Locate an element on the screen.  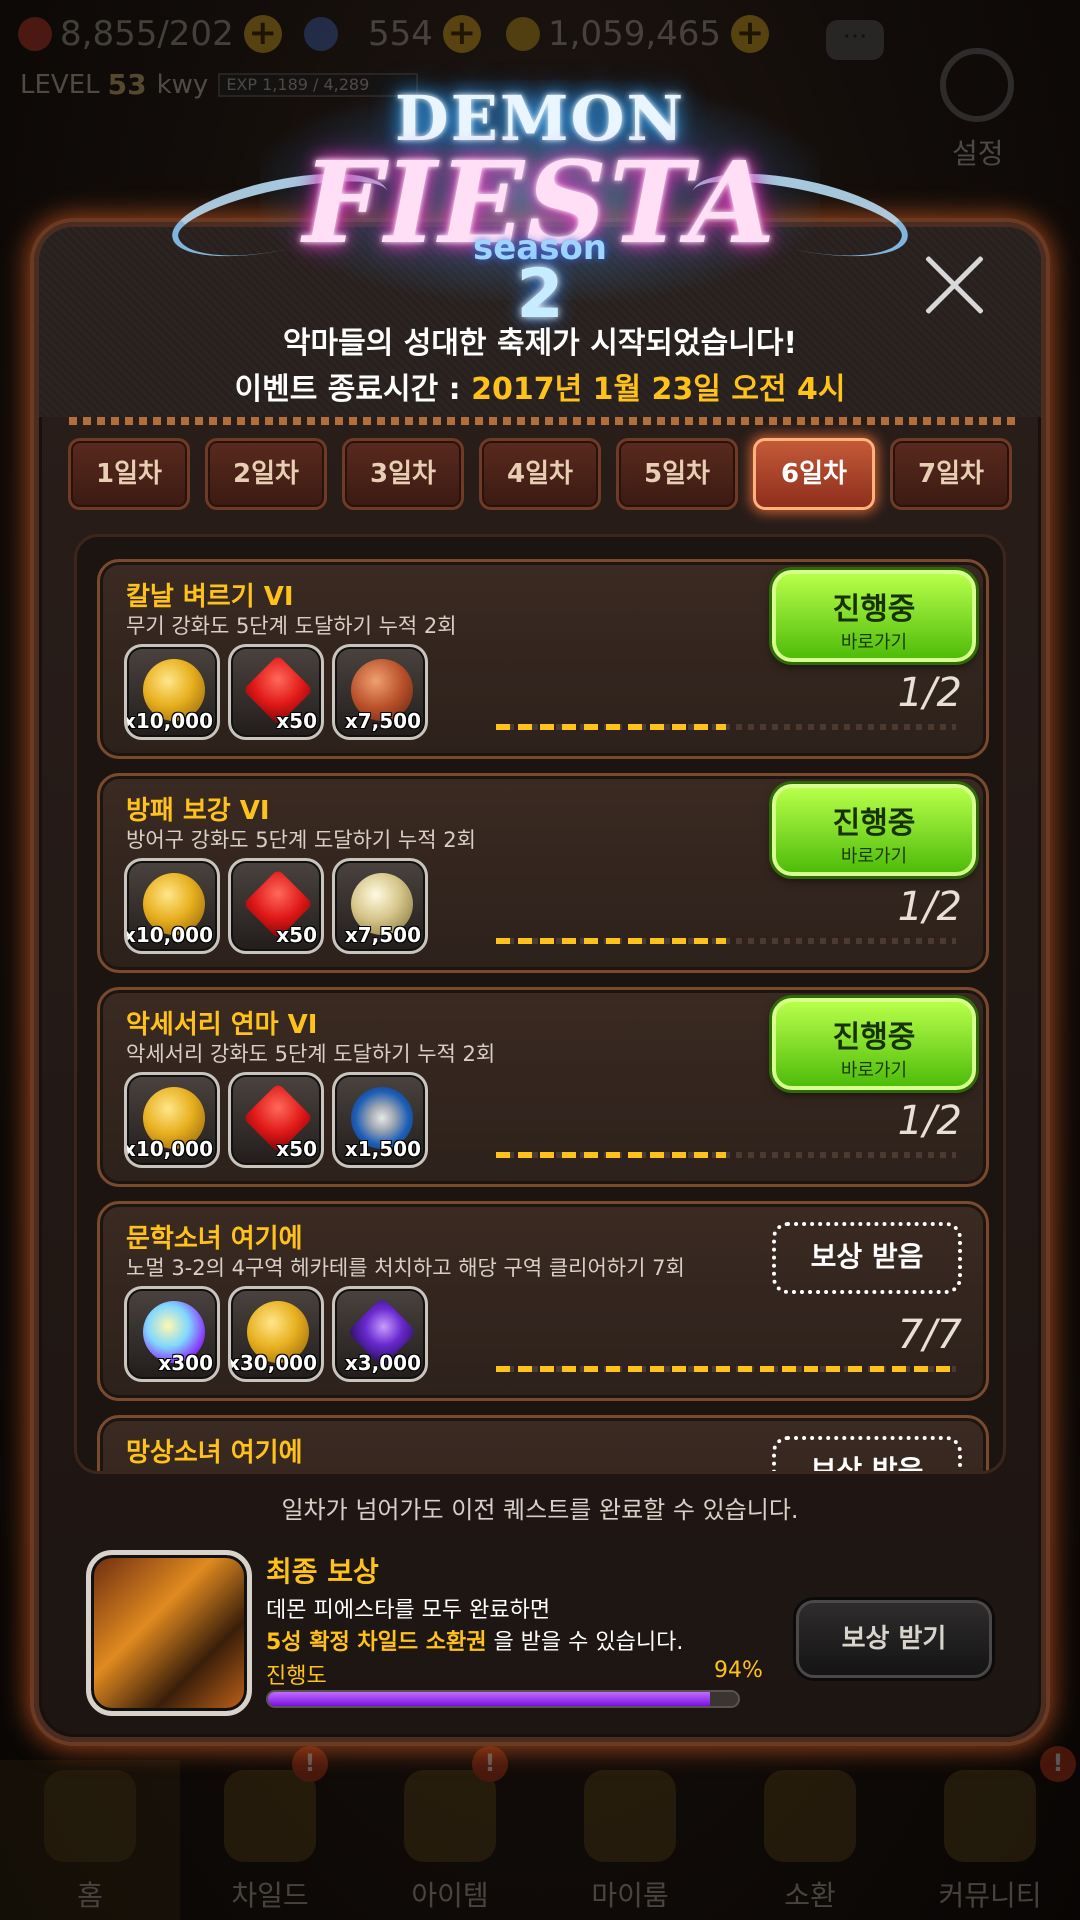
tab-day-5: 5일차 is located at coordinates (677, 474).